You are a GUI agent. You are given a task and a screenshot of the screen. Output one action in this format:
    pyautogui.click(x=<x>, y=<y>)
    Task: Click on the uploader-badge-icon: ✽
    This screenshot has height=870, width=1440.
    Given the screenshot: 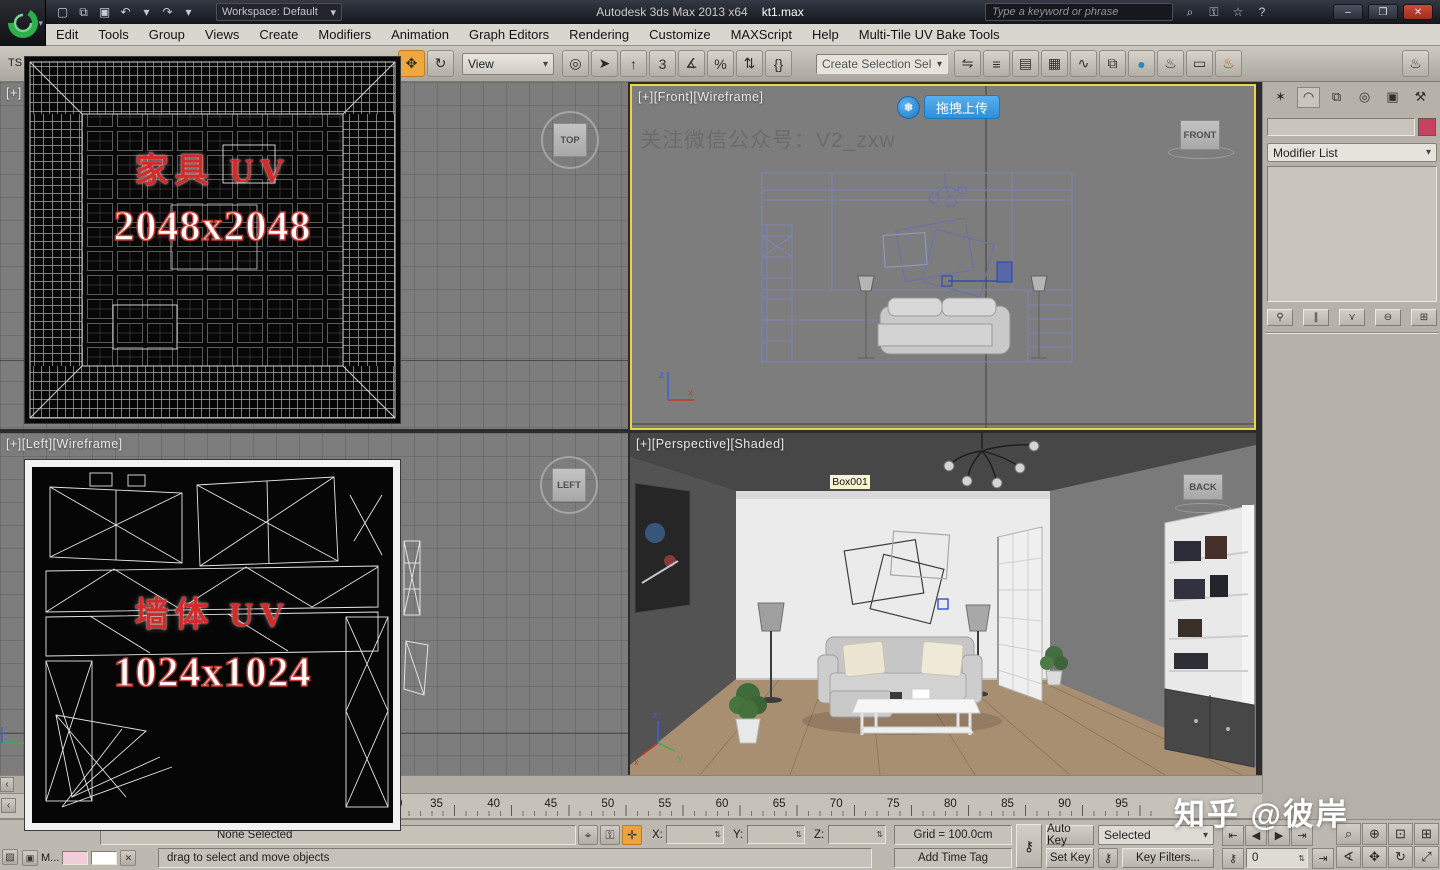 What is the action you would take?
    pyautogui.click(x=908, y=107)
    